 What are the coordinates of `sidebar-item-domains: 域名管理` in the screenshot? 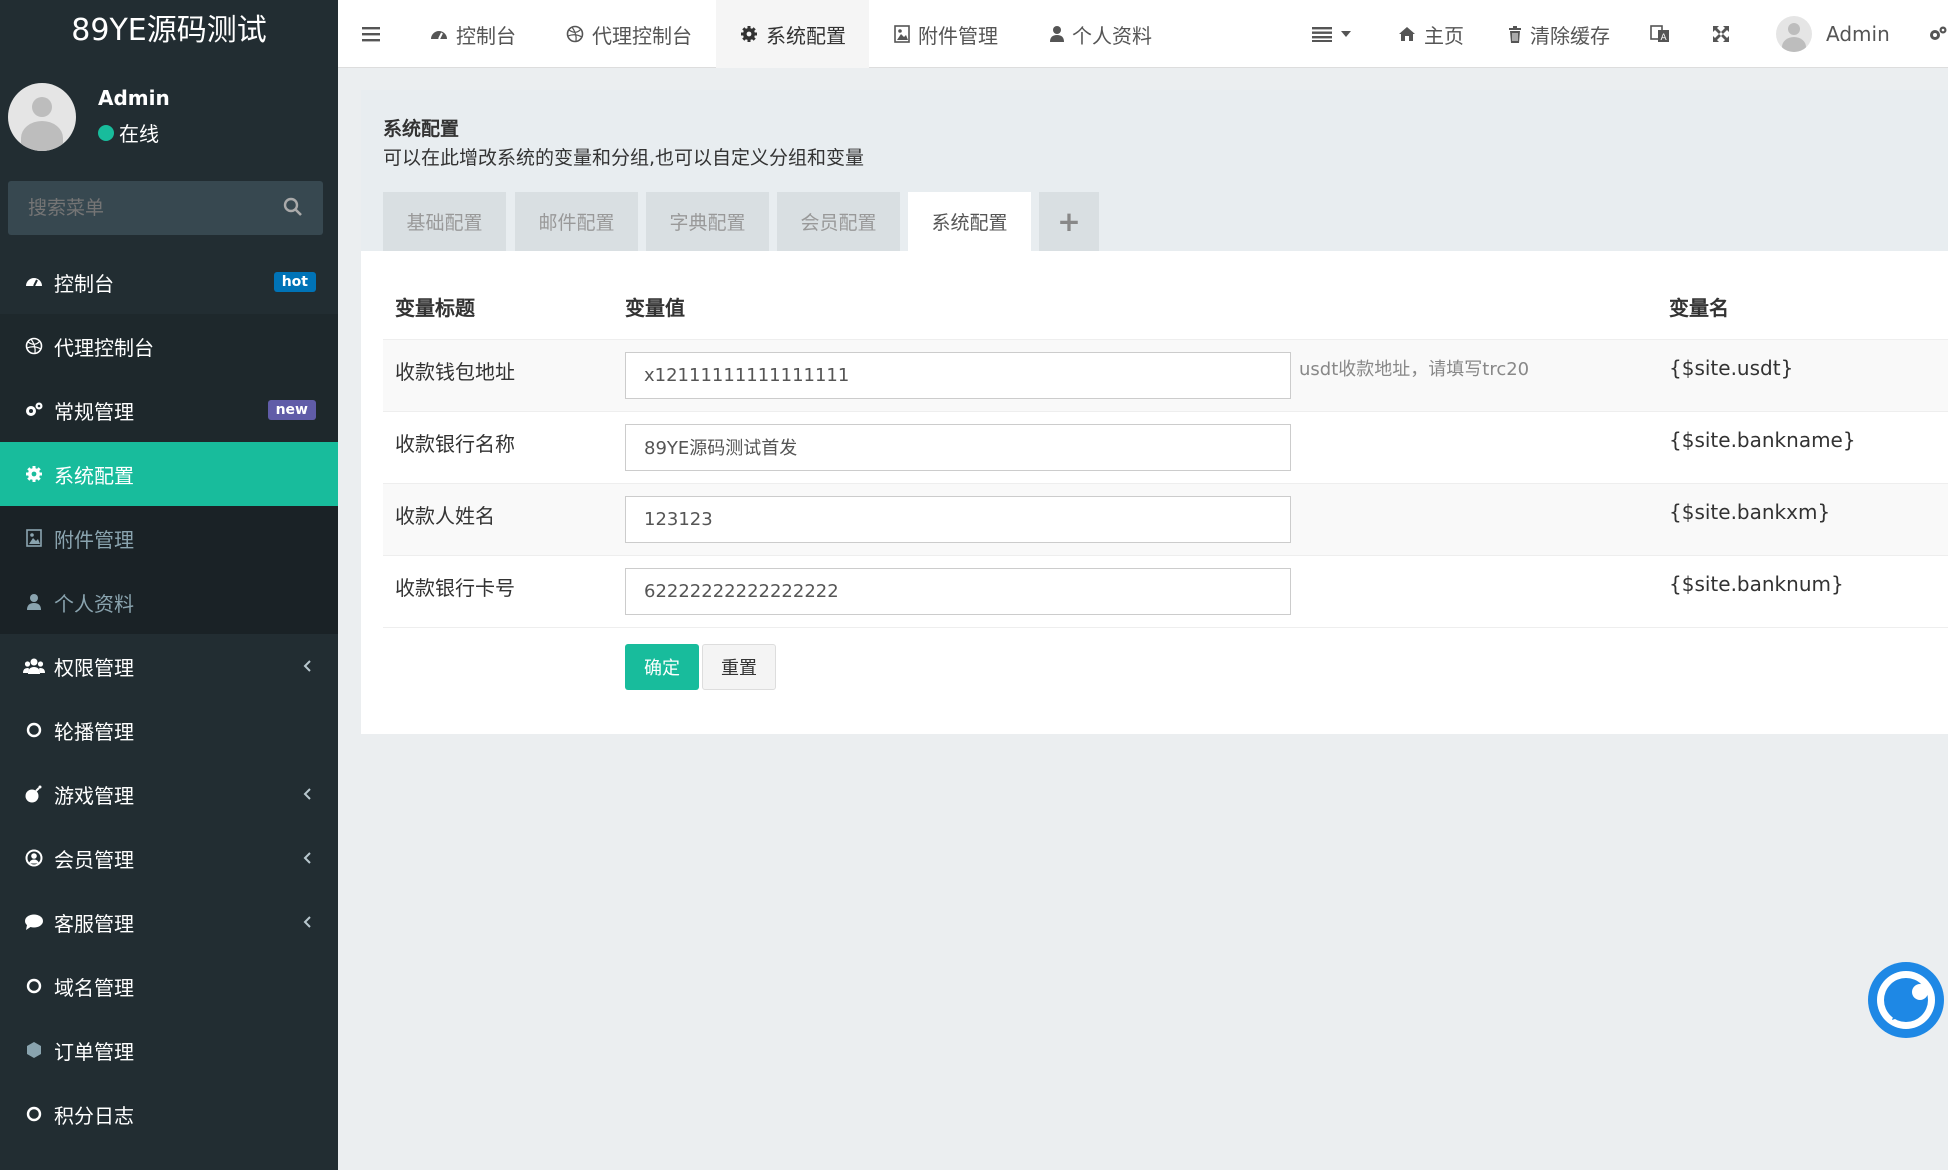 It's located at (169, 986).